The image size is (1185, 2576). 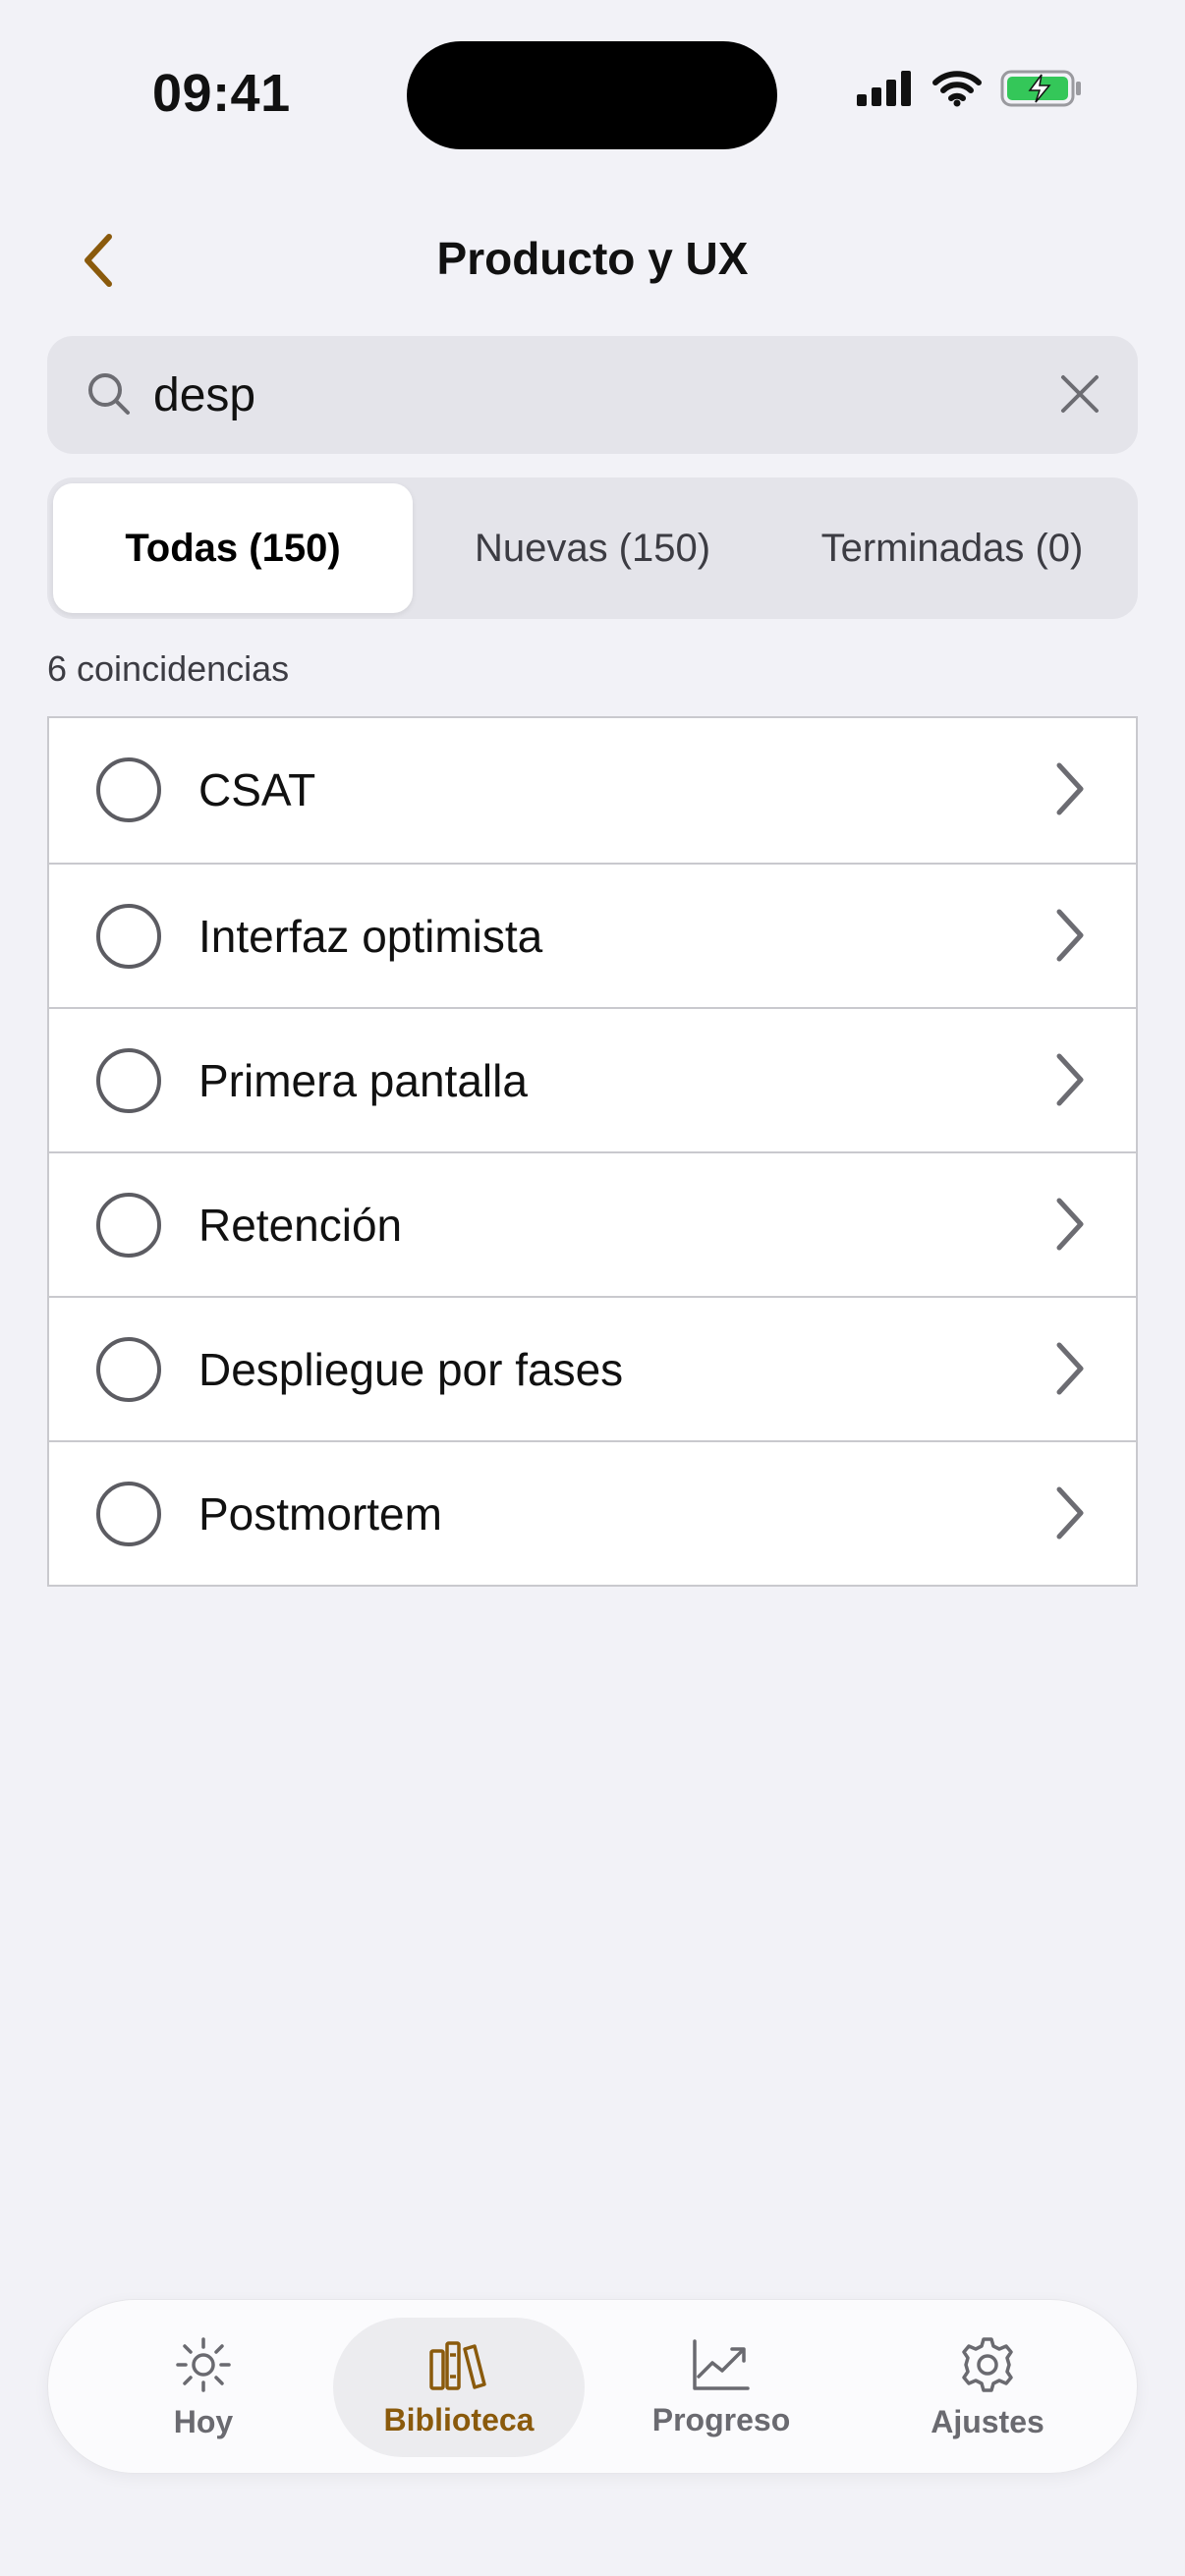 What do you see at coordinates (592, 2386) in the screenshot?
I see `tab-bar: Hoy Biblioteca Progreso Ajustes` at bounding box center [592, 2386].